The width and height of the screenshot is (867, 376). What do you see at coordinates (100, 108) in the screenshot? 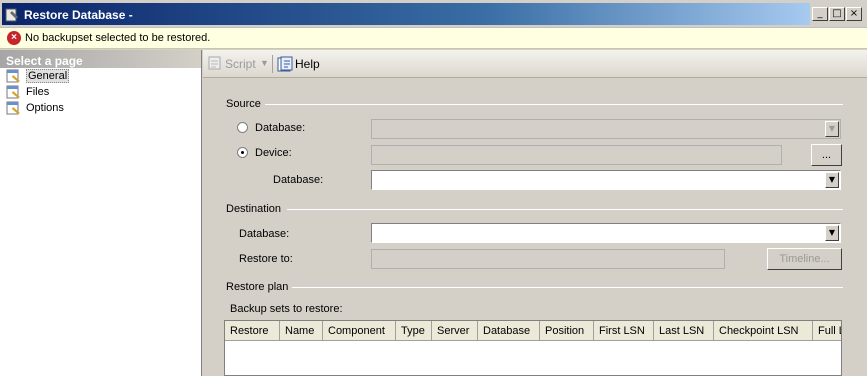
I see `page-item-options: Options` at bounding box center [100, 108].